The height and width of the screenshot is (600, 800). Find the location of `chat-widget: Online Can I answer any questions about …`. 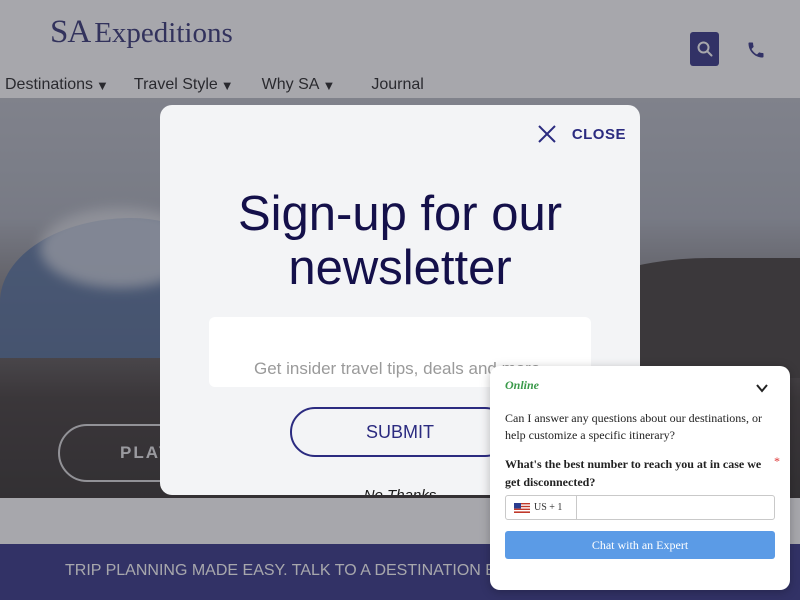

chat-widget: Online Can I answer any questions about … is located at coordinates (640, 478).